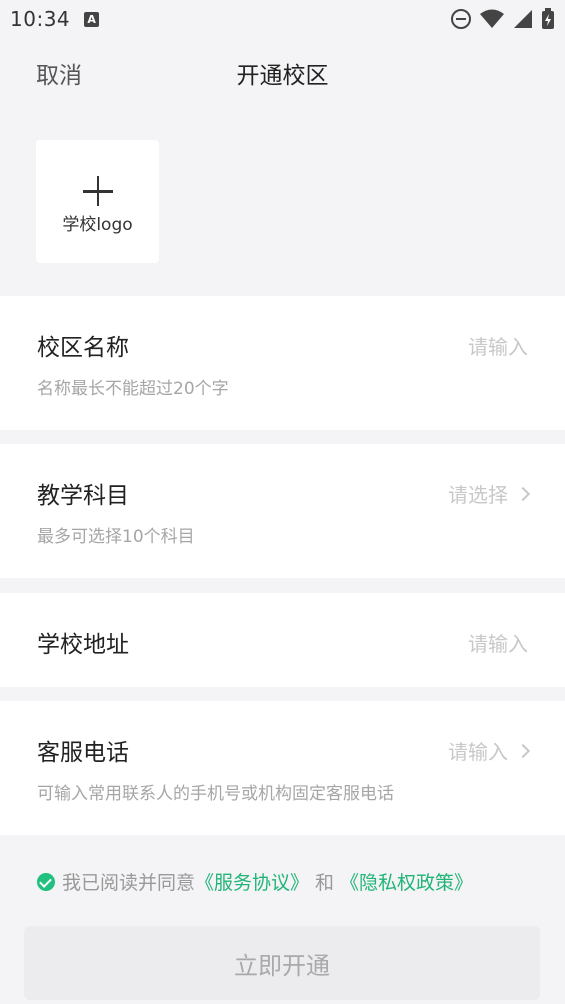  What do you see at coordinates (83, 753) in the screenshot?
I see `phone-label: 客服电话` at bounding box center [83, 753].